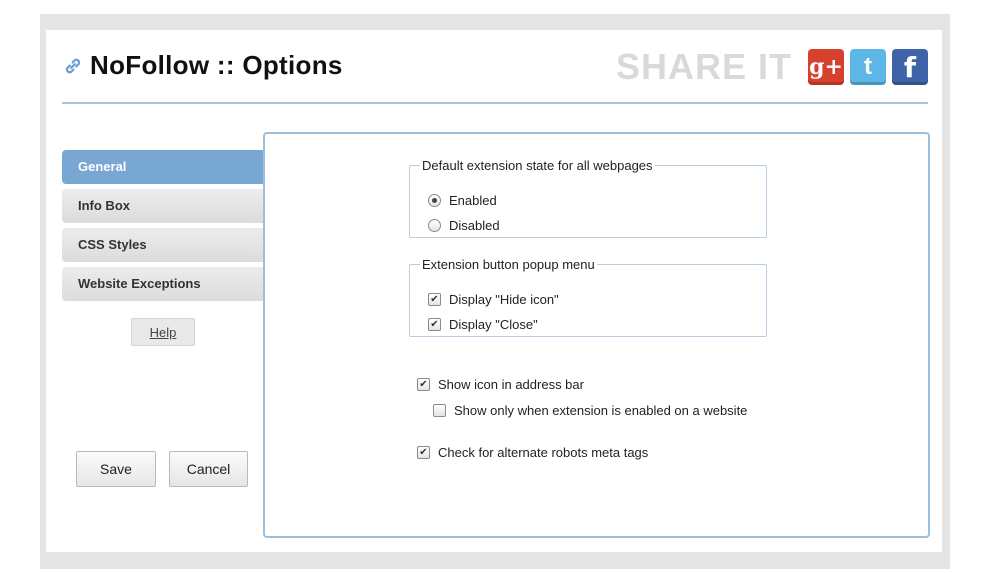  I want to click on facebook-glyph: f, so click(910, 67).